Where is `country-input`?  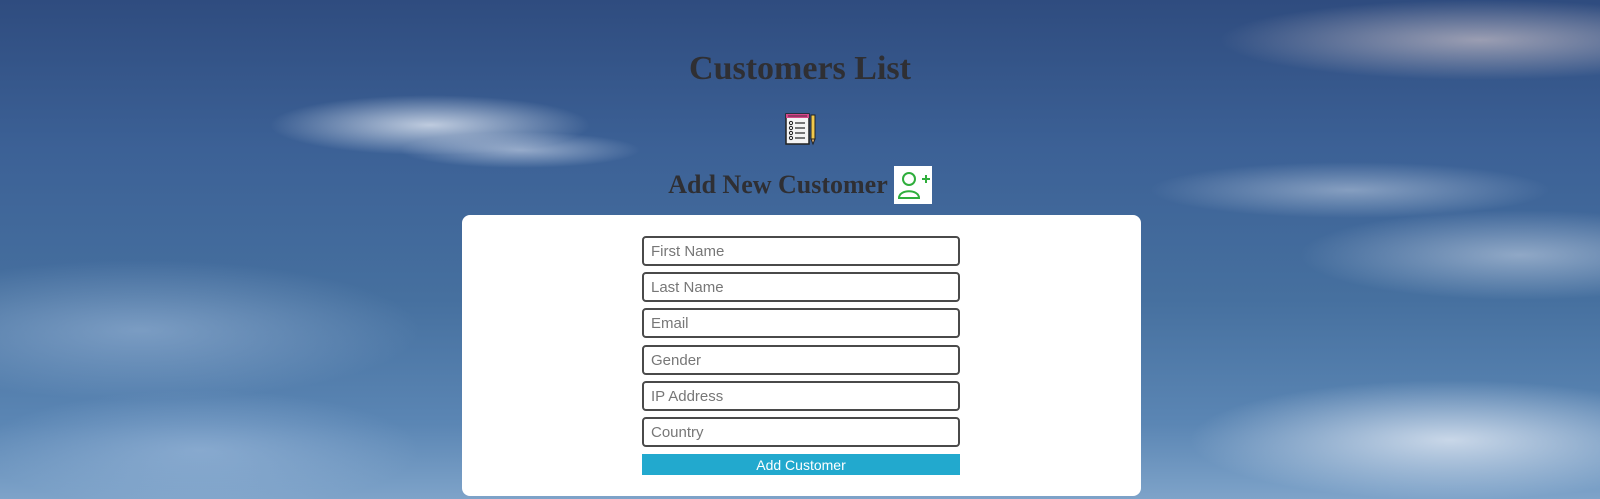
country-input is located at coordinates (801, 432).